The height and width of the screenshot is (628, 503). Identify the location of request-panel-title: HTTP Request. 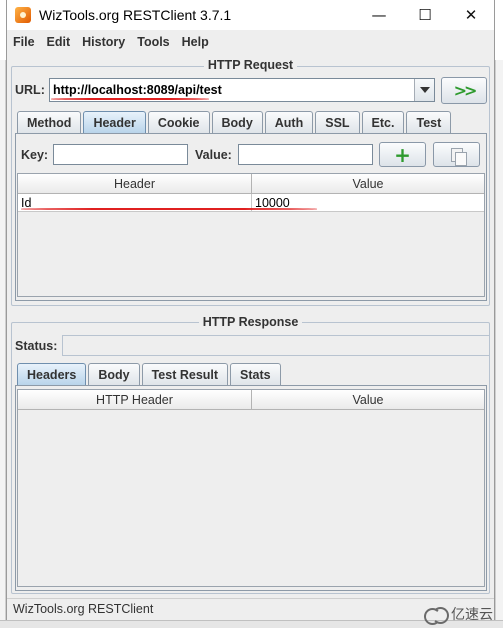
(250, 65).